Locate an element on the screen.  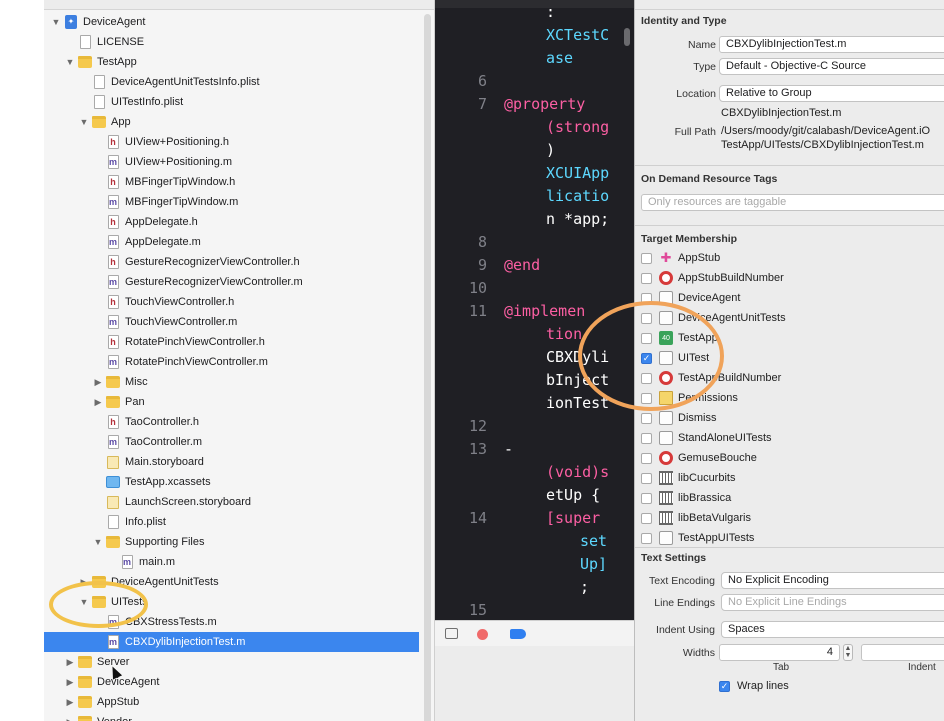
file-type-popup: Default - Objective-C Source is located at coordinates (831, 66).